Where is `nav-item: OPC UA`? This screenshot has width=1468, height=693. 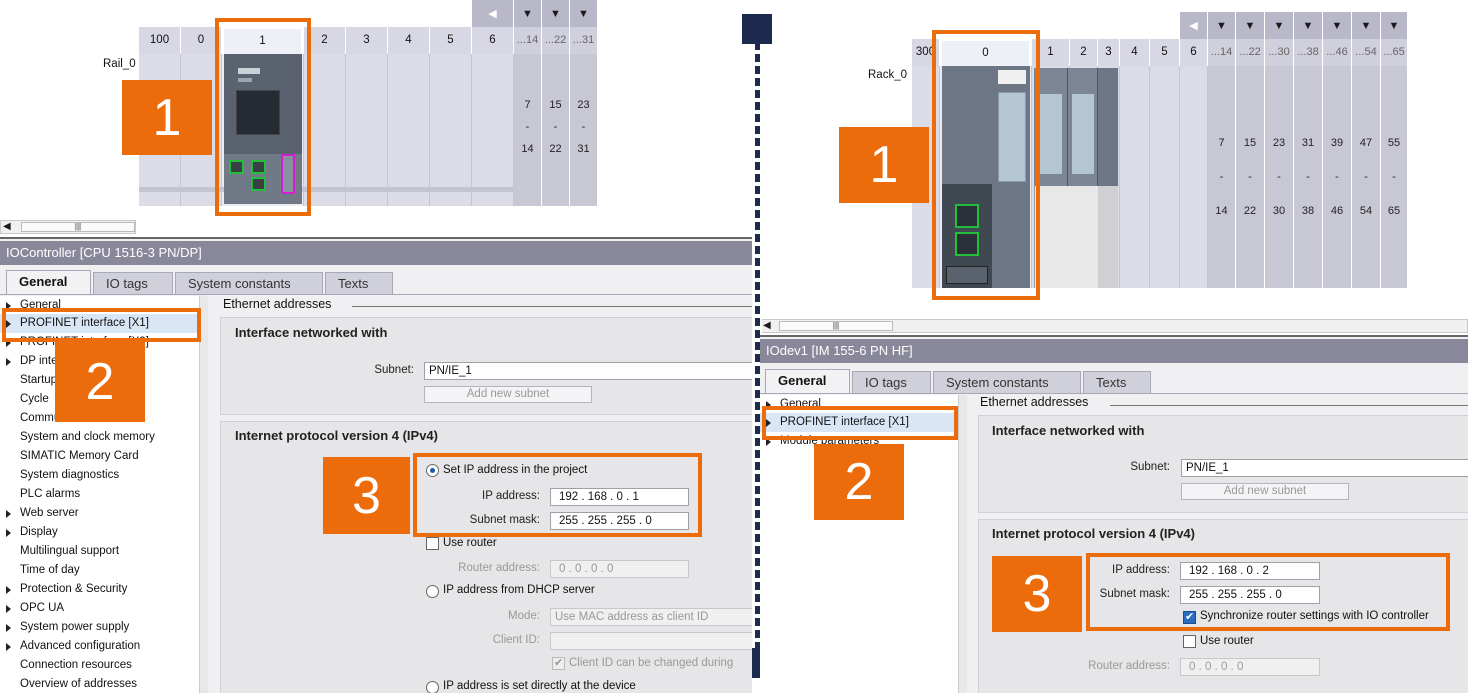
nav-item: OPC UA is located at coordinates (102, 608).